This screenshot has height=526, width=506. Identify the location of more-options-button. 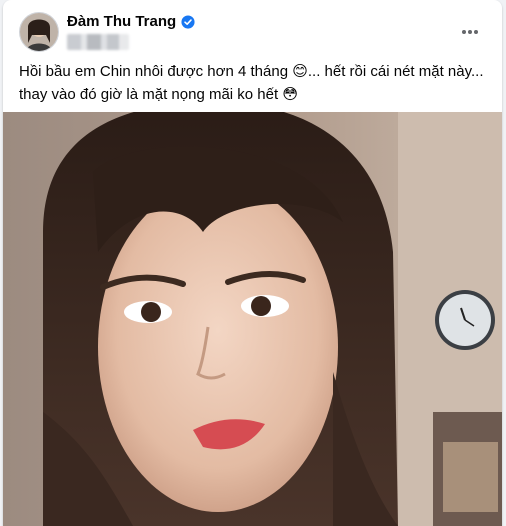
(470, 32).